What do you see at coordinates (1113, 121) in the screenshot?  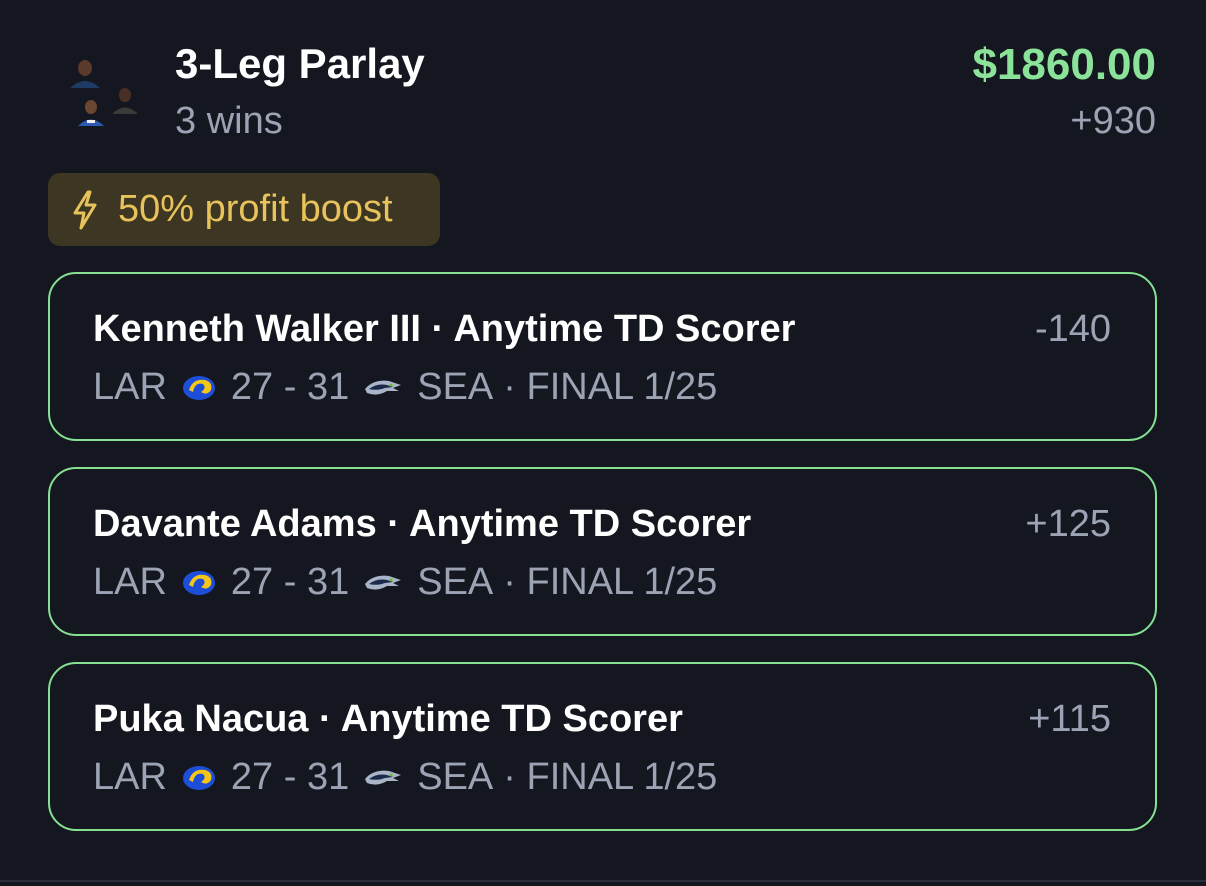 I see `parlay-odds: +930` at bounding box center [1113, 121].